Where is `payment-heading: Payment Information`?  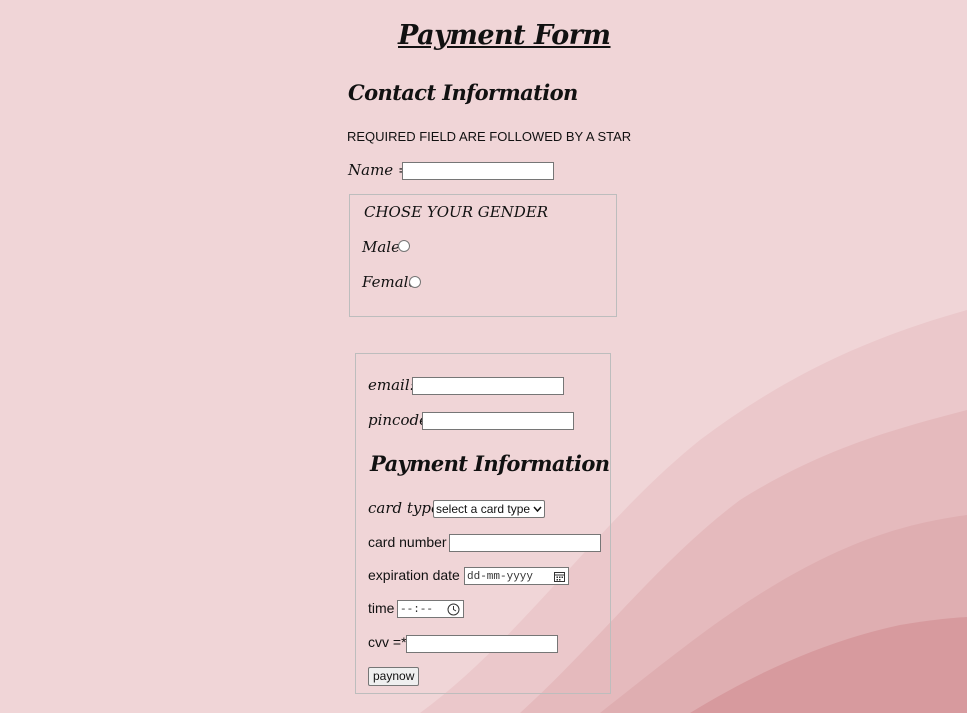 payment-heading: Payment Information is located at coordinates (490, 463).